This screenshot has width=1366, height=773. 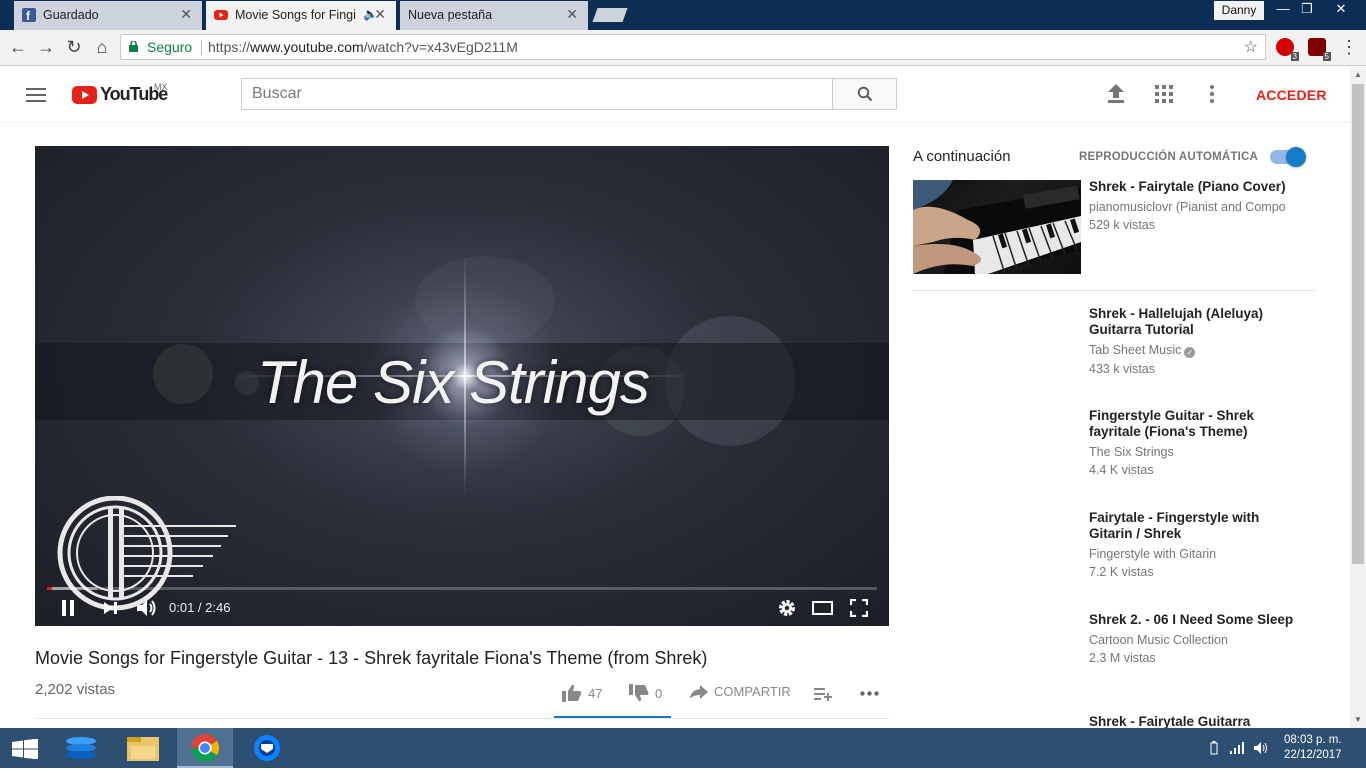 I want to click on lock-icon, so click(x=133, y=46).